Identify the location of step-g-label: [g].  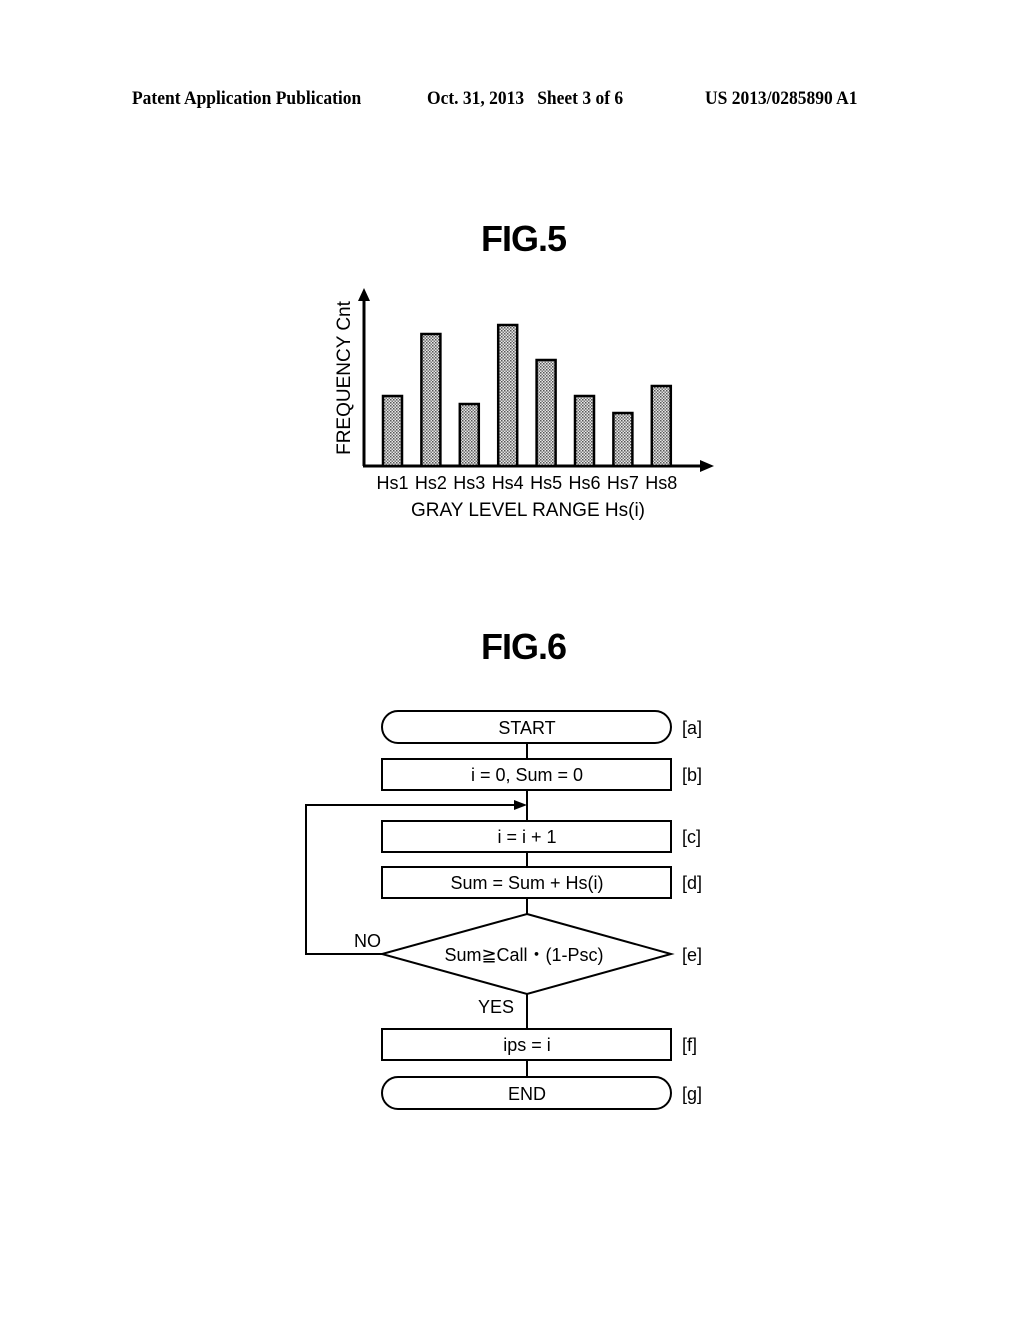
(692, 1094).